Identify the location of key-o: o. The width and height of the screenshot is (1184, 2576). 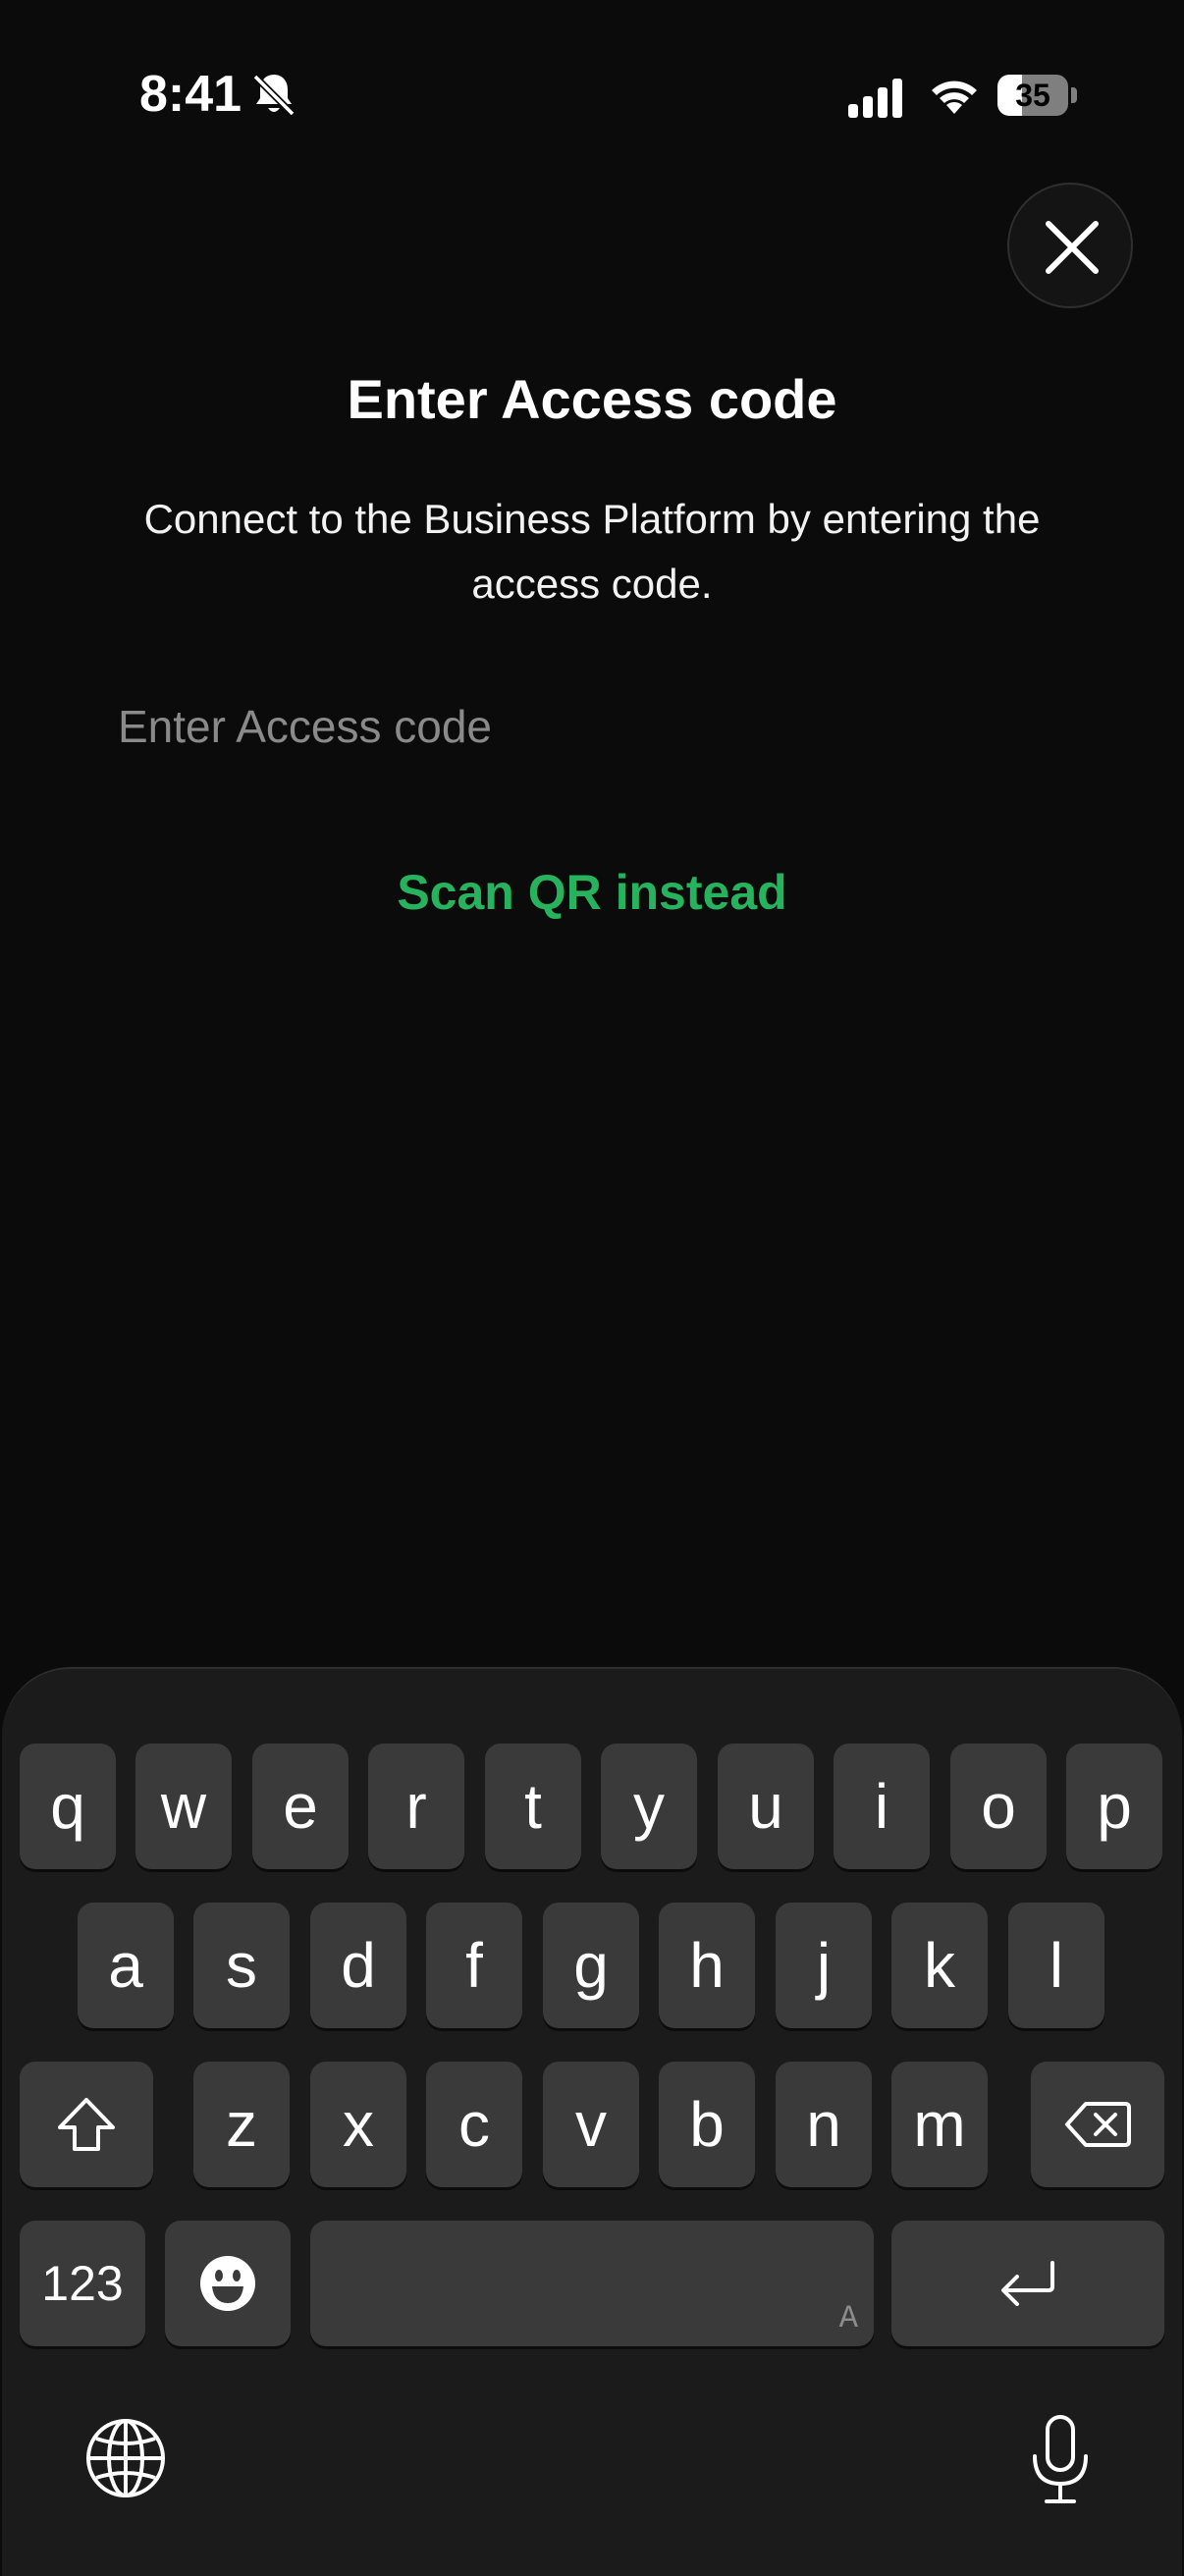
(998, 1806).